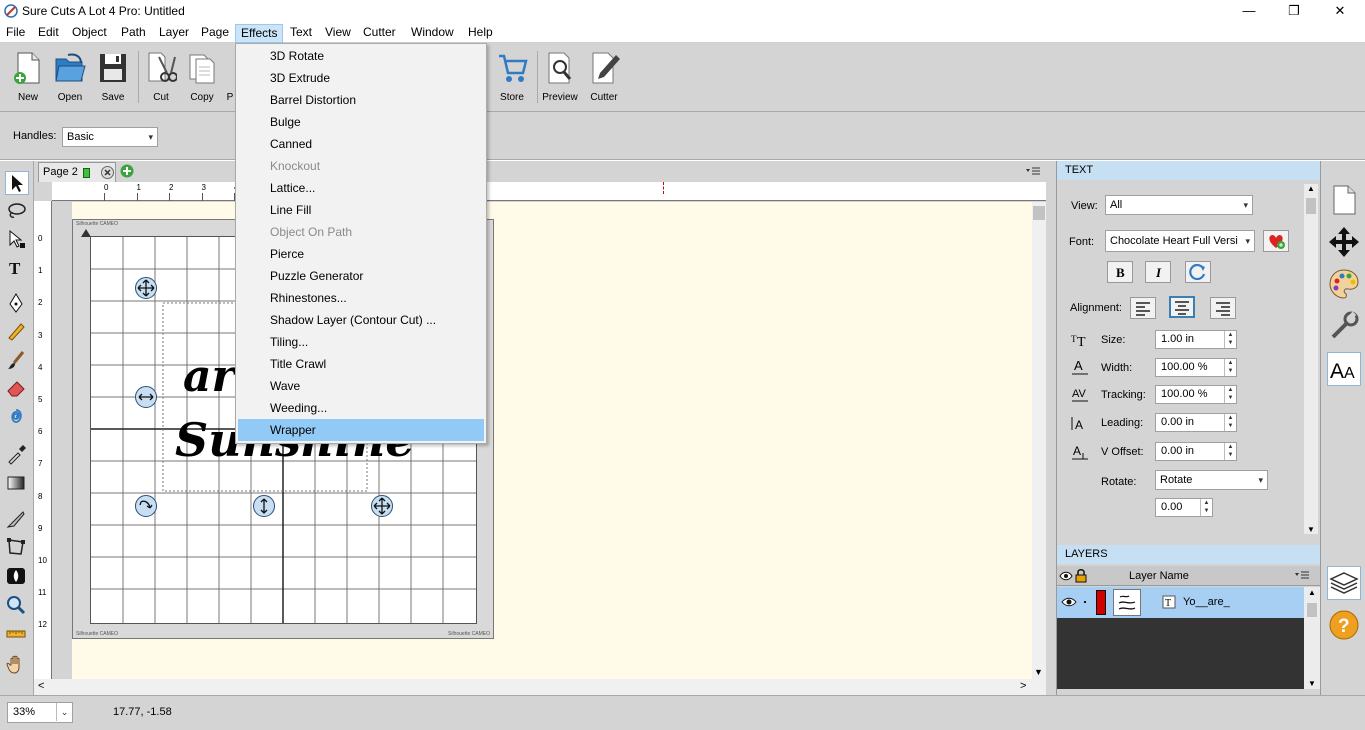 This screenshot has height=730, width=1365. I want to click on menu-file: File, so click(15, 33).